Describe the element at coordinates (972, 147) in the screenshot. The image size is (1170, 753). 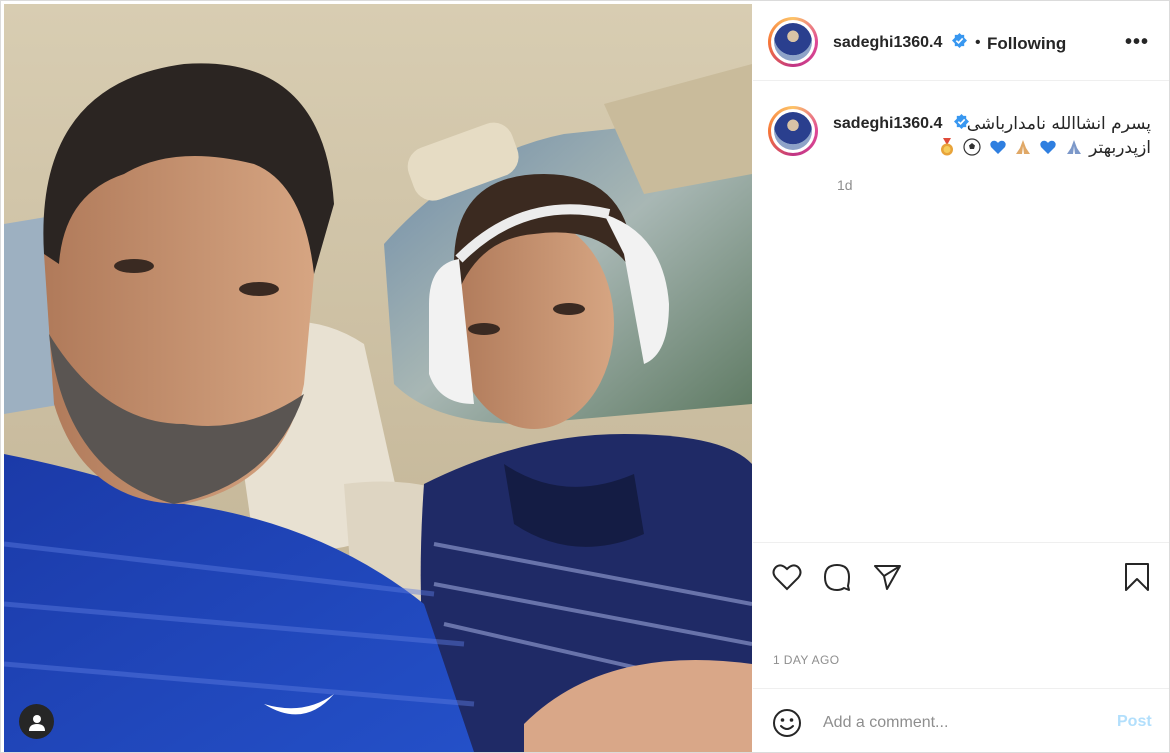
I see `soccer-ball-icon` at that location.